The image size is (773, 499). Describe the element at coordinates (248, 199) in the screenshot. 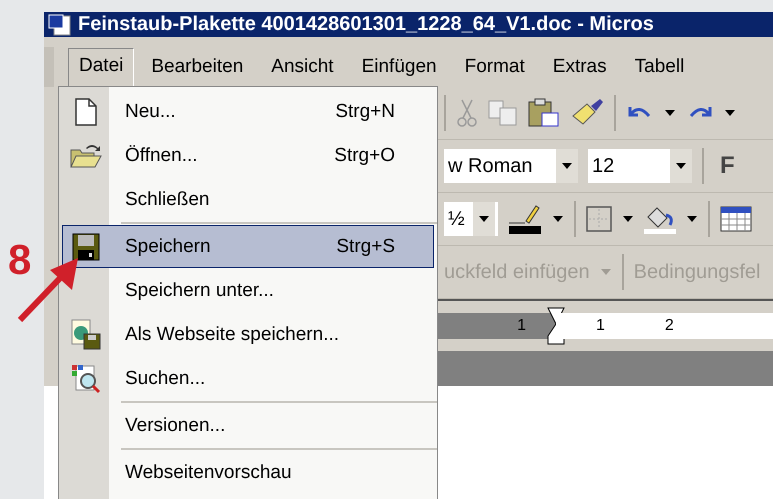

I see `menu-item: Schließen` at that location.